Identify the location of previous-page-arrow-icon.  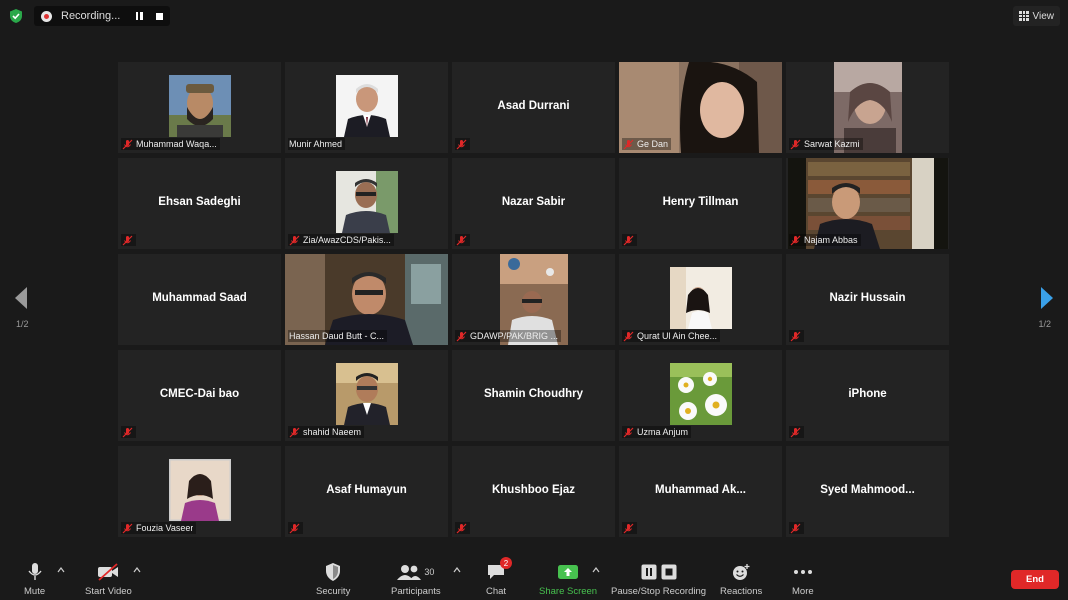
(21, 298).